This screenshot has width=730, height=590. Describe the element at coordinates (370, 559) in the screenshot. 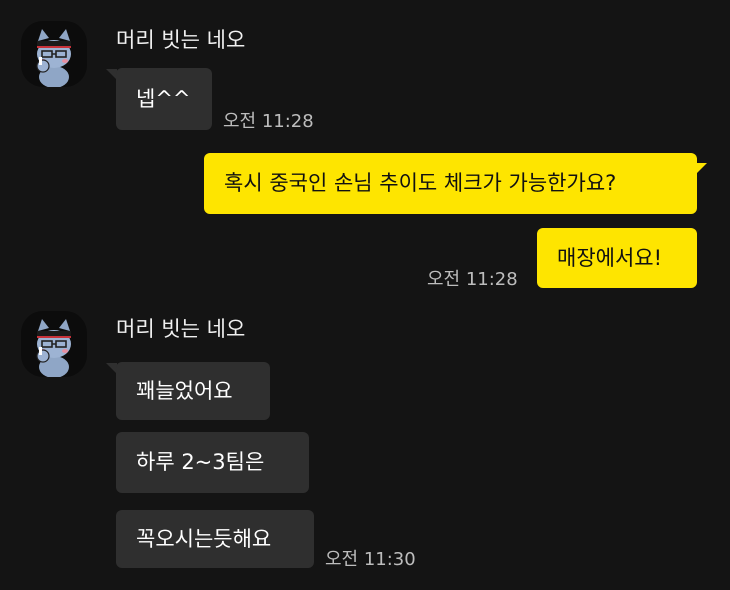

I see `message-timestamp: 오전 11:30` at that location.